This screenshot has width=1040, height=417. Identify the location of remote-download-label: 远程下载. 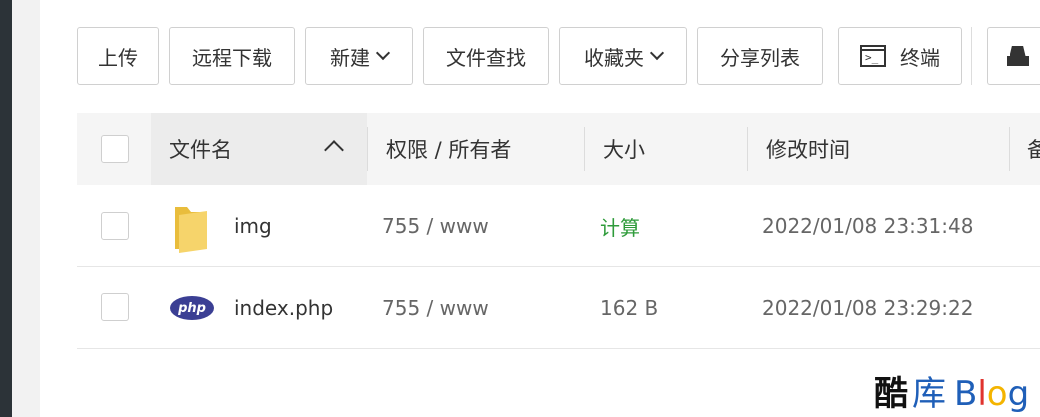
(232, 57).